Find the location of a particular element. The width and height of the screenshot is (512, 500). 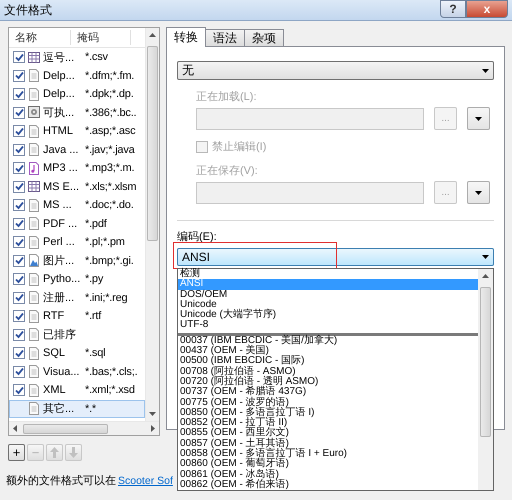

file-mask: *.pl;*.pm is located at coordinates (105, 242).